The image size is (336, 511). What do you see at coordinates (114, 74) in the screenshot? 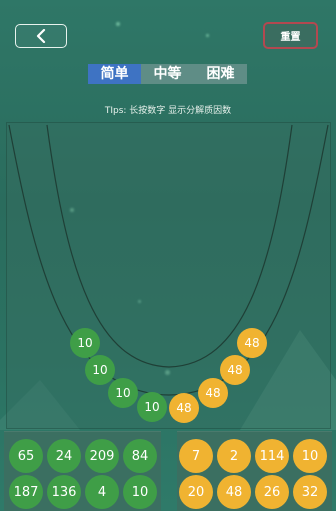
I see `tab-easy: 简单` at bounding box center [114, 74].